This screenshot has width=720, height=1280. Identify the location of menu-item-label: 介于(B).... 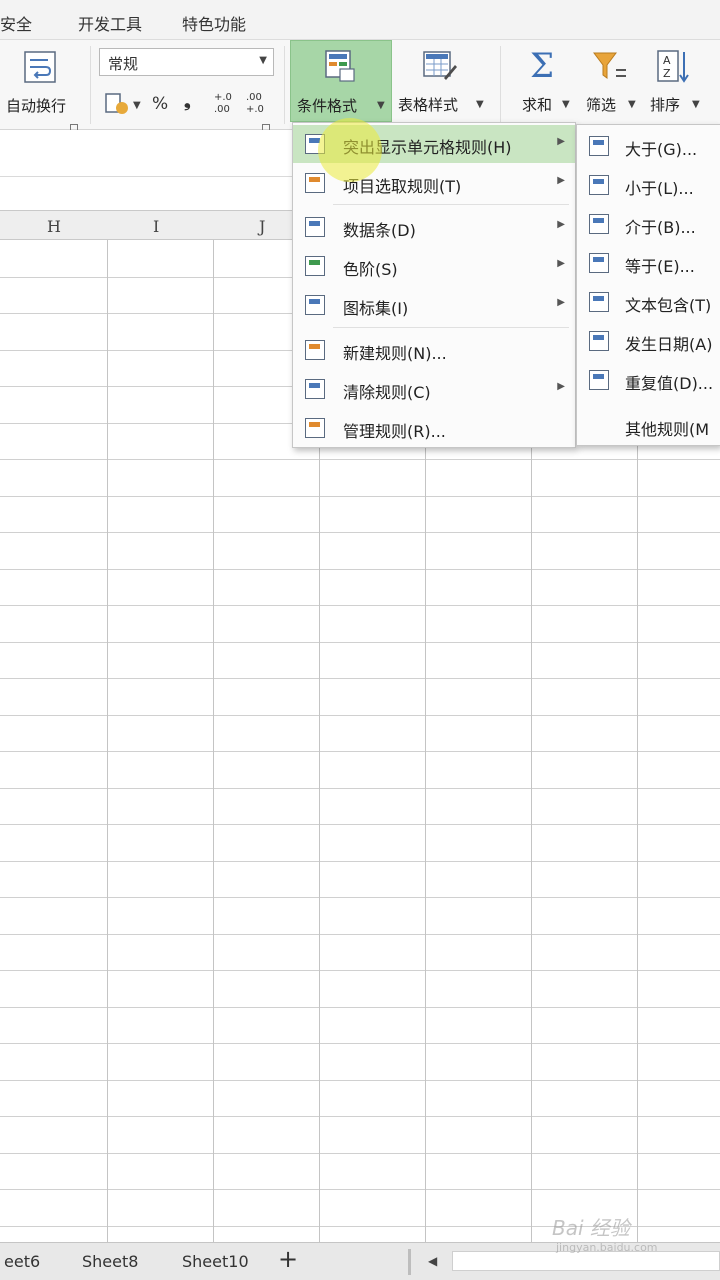
(660, 227).